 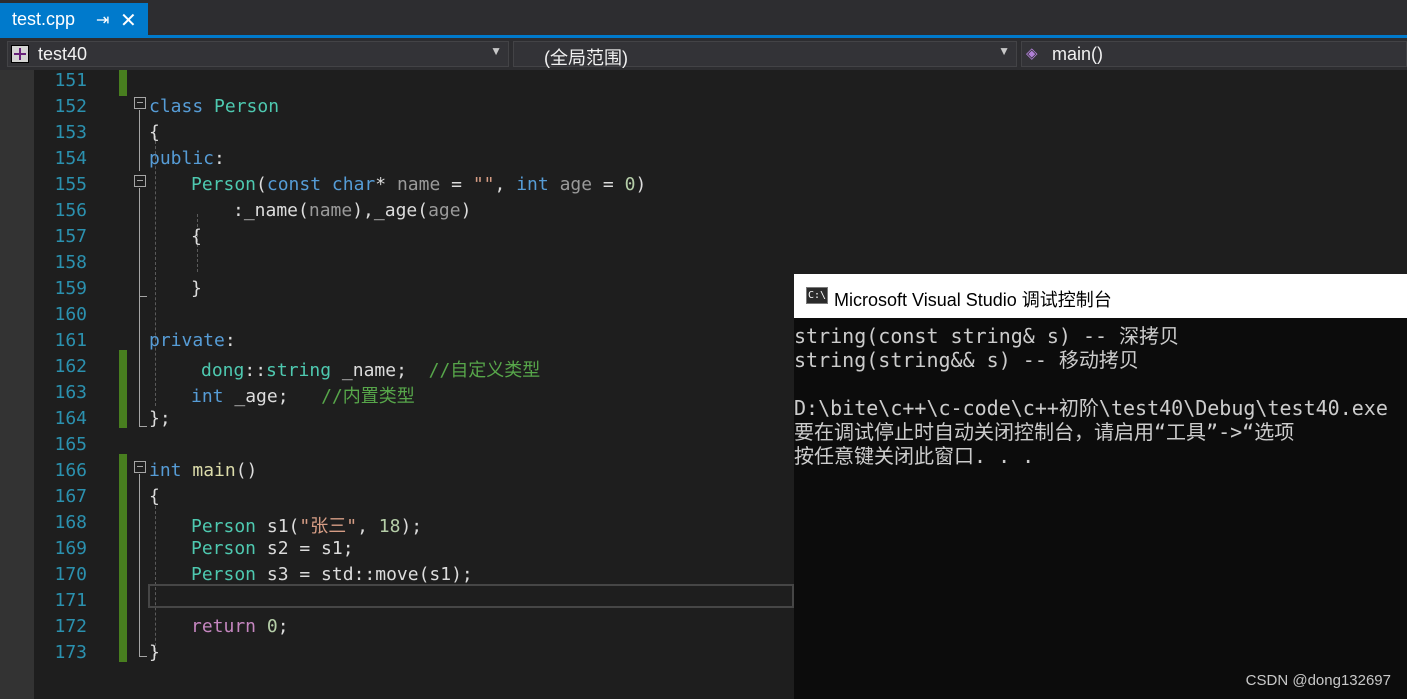 What do you see at coordinates (483, 184) in the screenshot?
I see `code-token: ""` at bounding box center [483, 184].